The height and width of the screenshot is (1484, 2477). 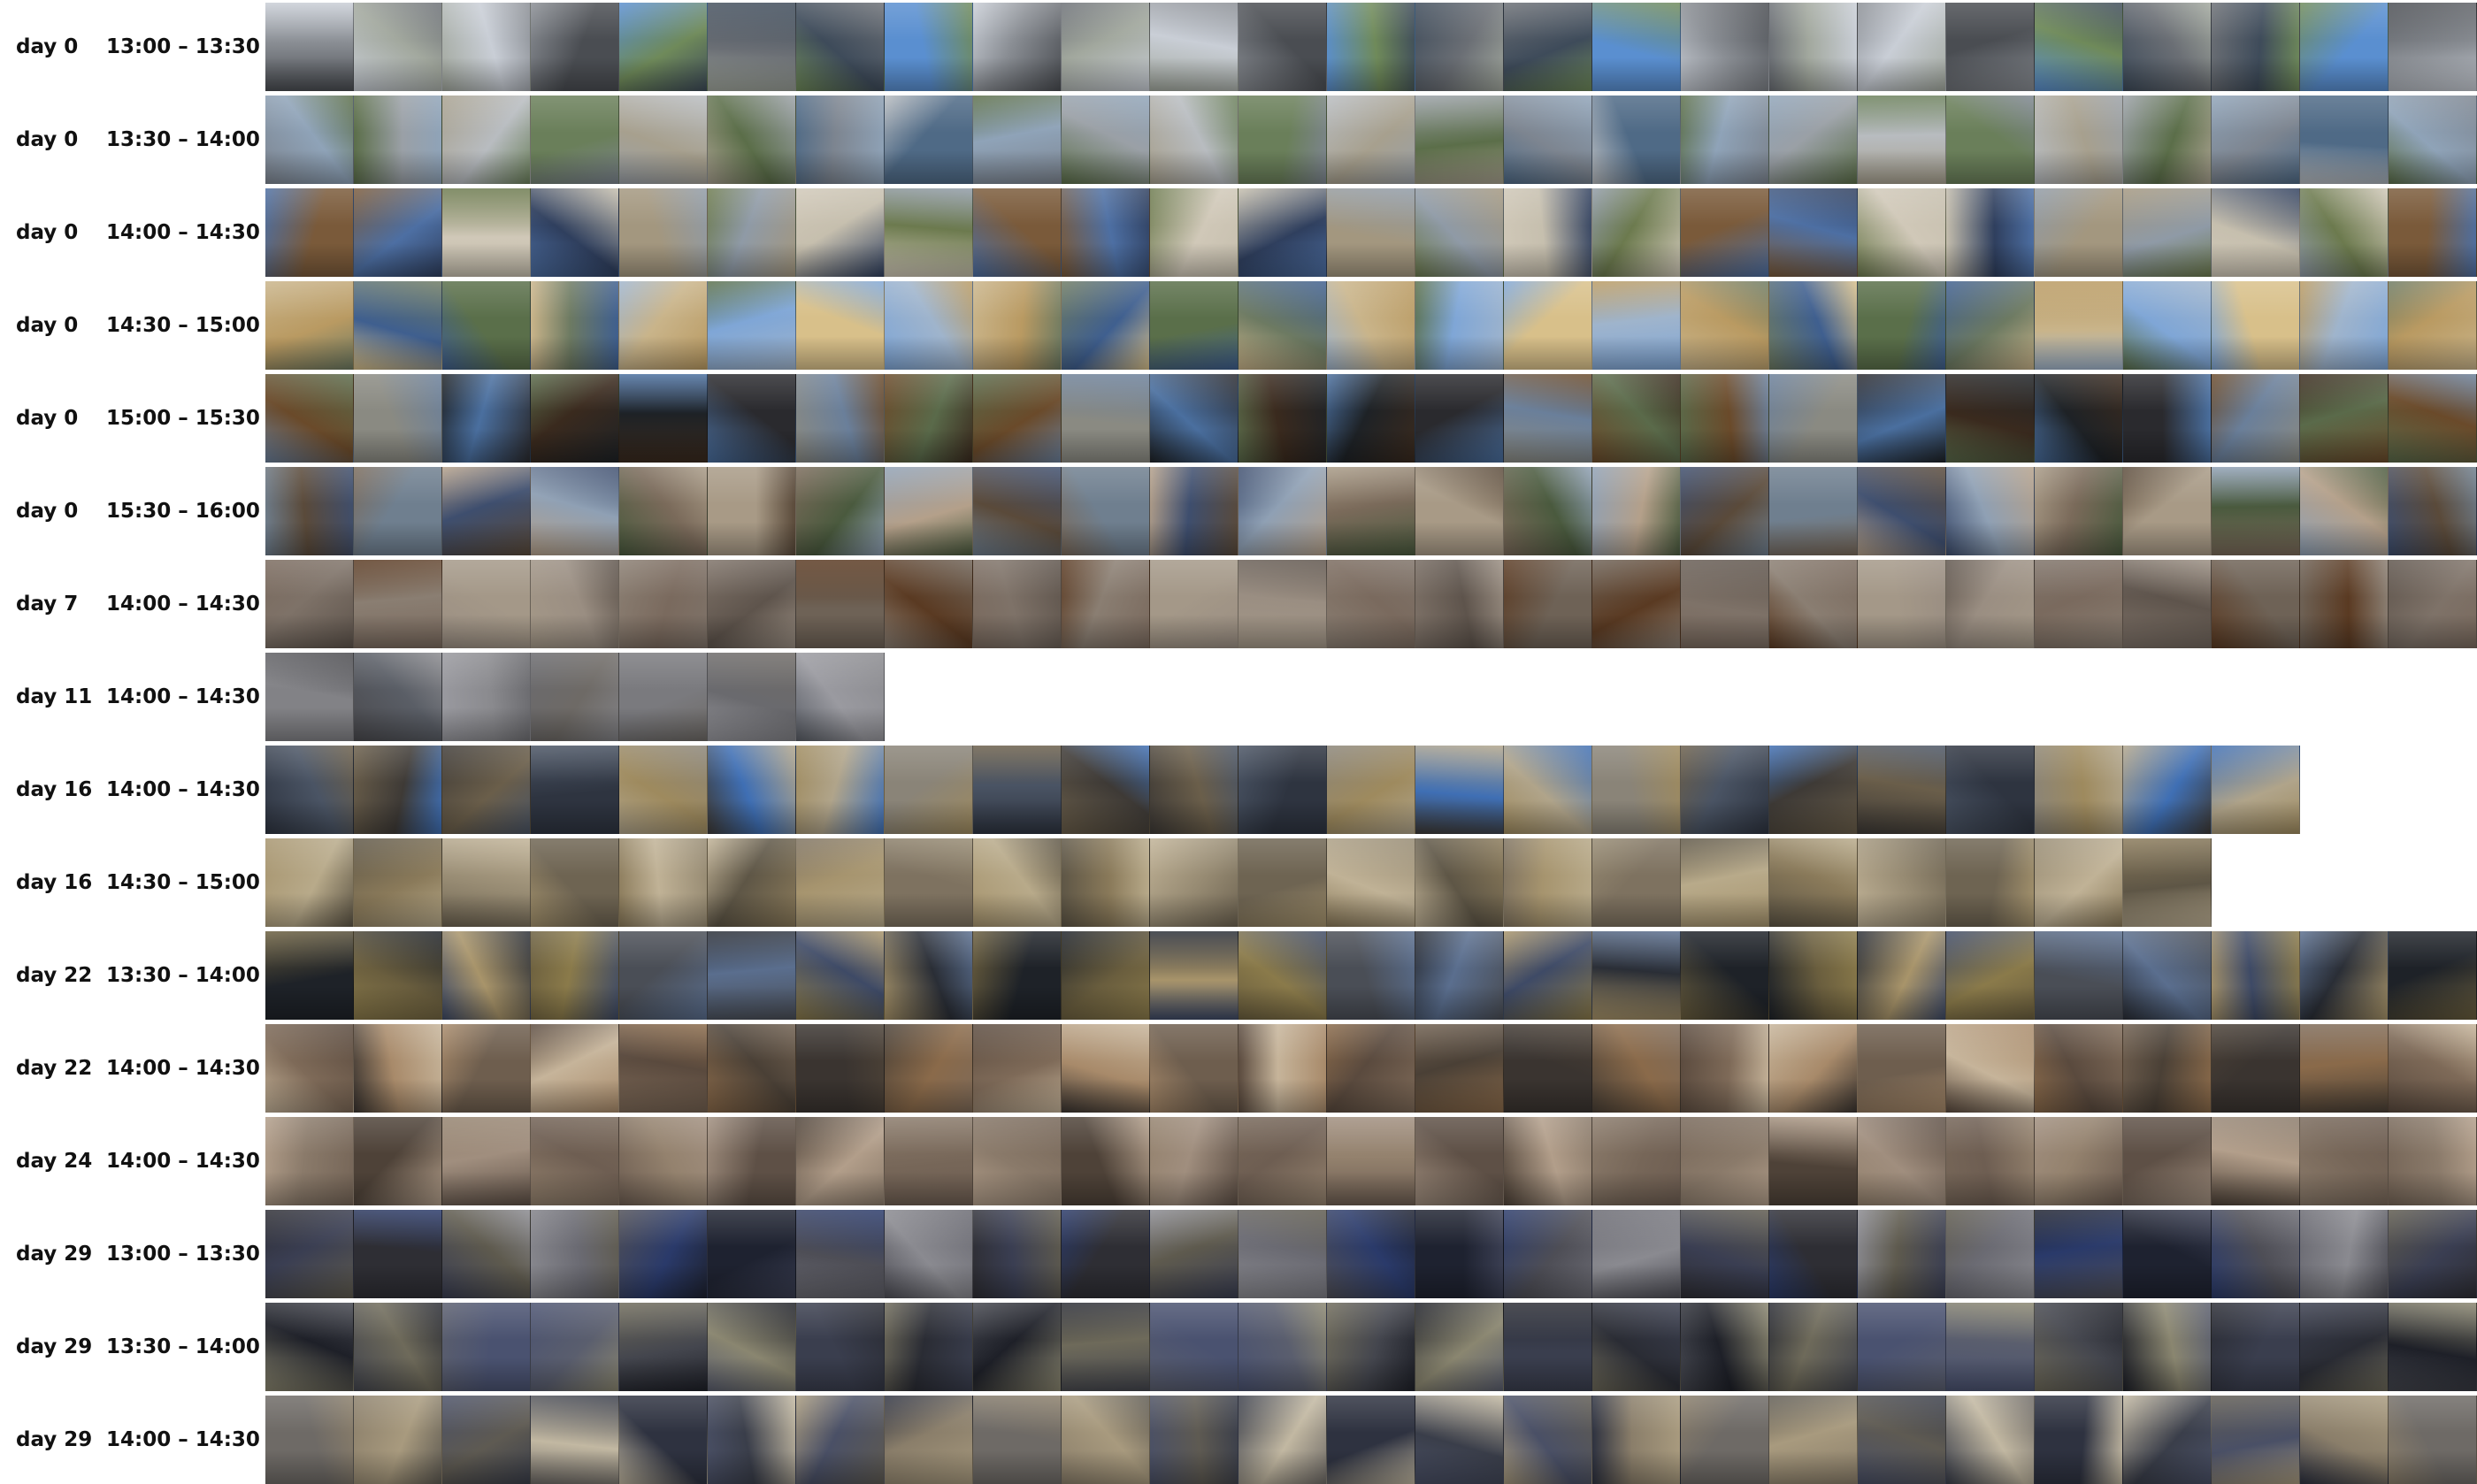 What do you see at coordinates (47, 604) in the screenshot?
I see `day-label: day 7` at bounding box center [47, 604].